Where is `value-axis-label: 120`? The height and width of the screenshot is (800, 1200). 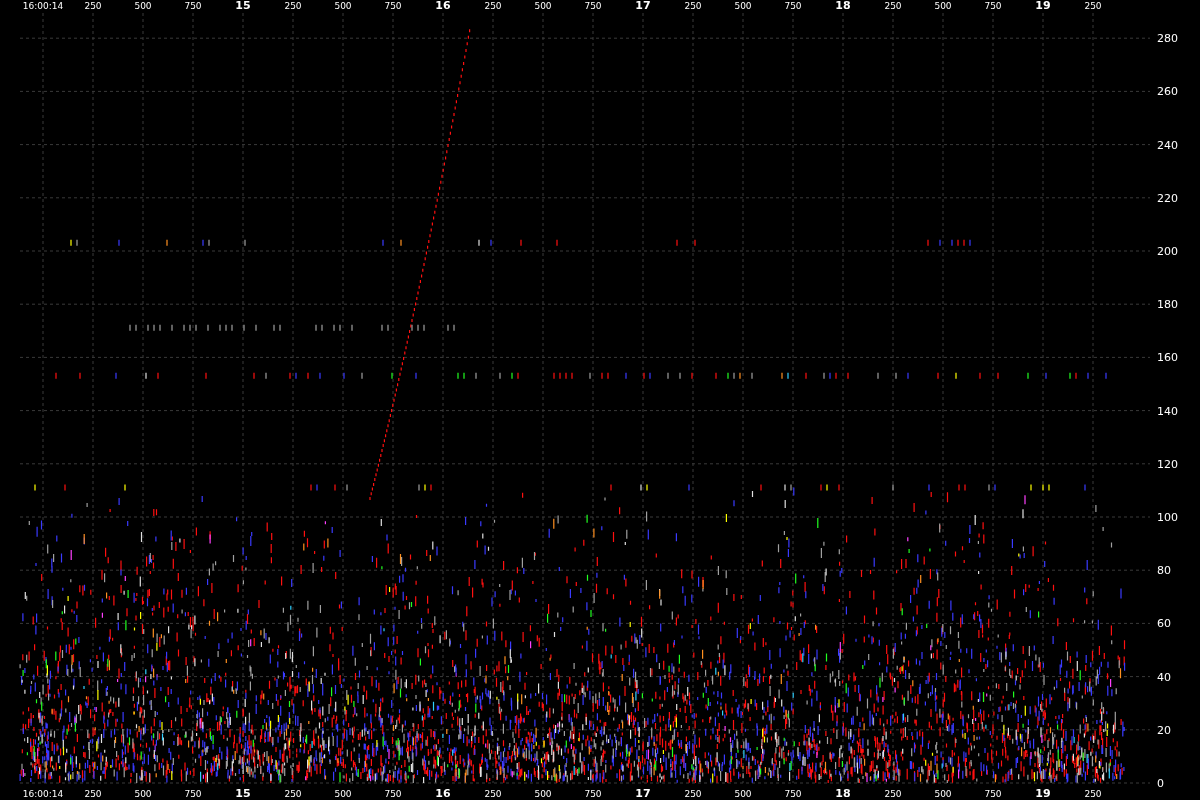
value-axis-label: 120 is located at coordinates (1167, 464).